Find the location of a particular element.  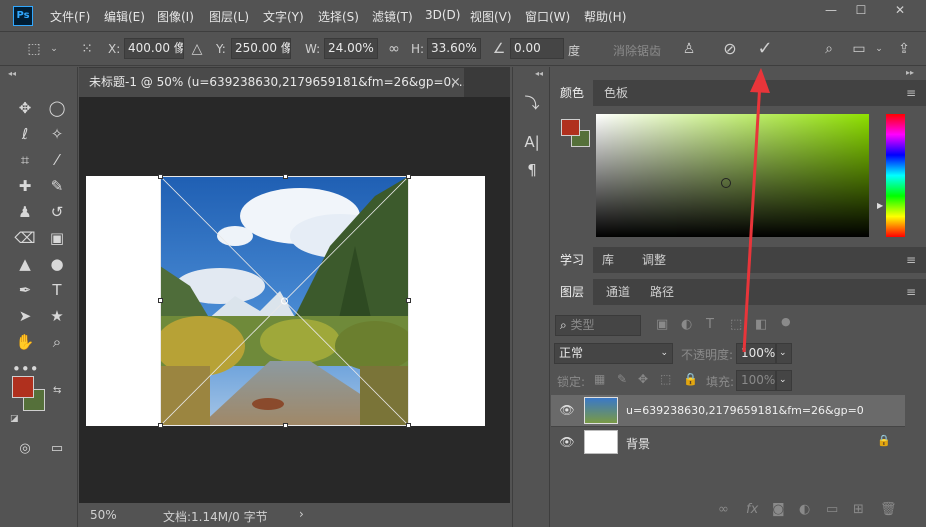

tab-adjustments: 调整 is located at coordinates (654, 260).